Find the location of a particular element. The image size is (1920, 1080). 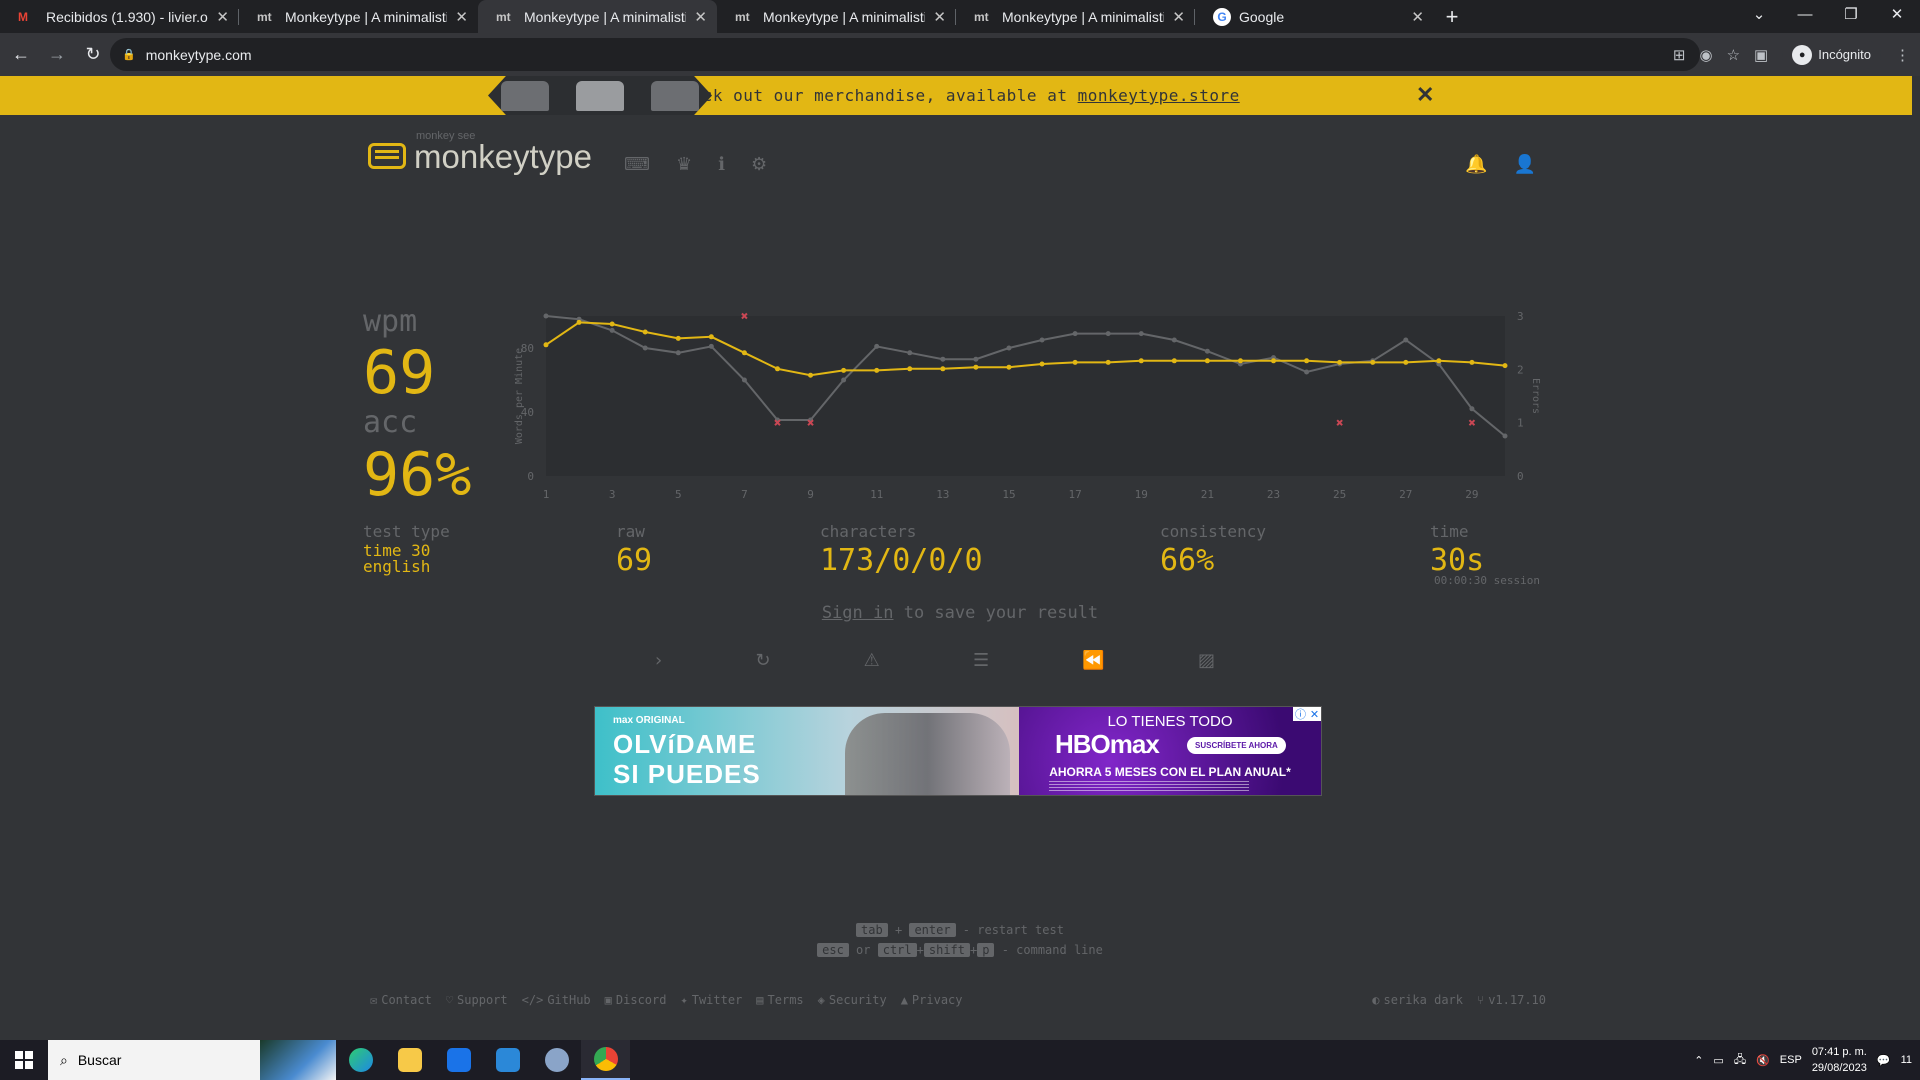

shortcut-desc: - restart test is located at coordinates (1013, 930).